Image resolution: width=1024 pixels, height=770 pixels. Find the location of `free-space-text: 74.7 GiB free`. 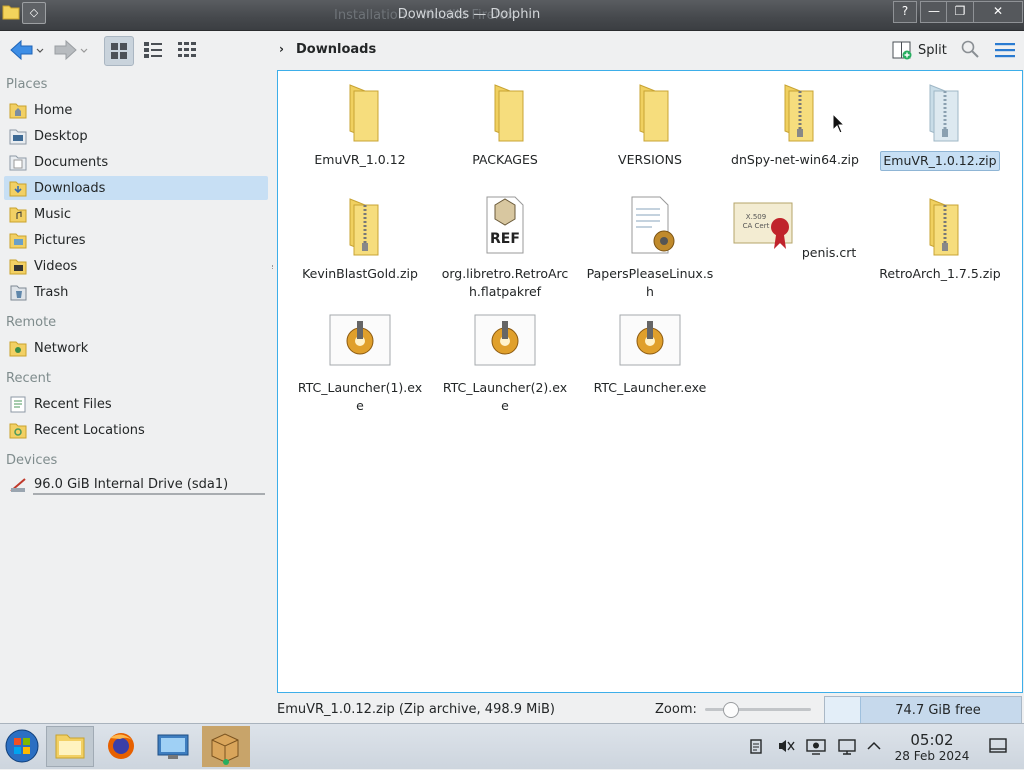

free-space-text: 74.7 GiB free is located at coordinates (938, 710).